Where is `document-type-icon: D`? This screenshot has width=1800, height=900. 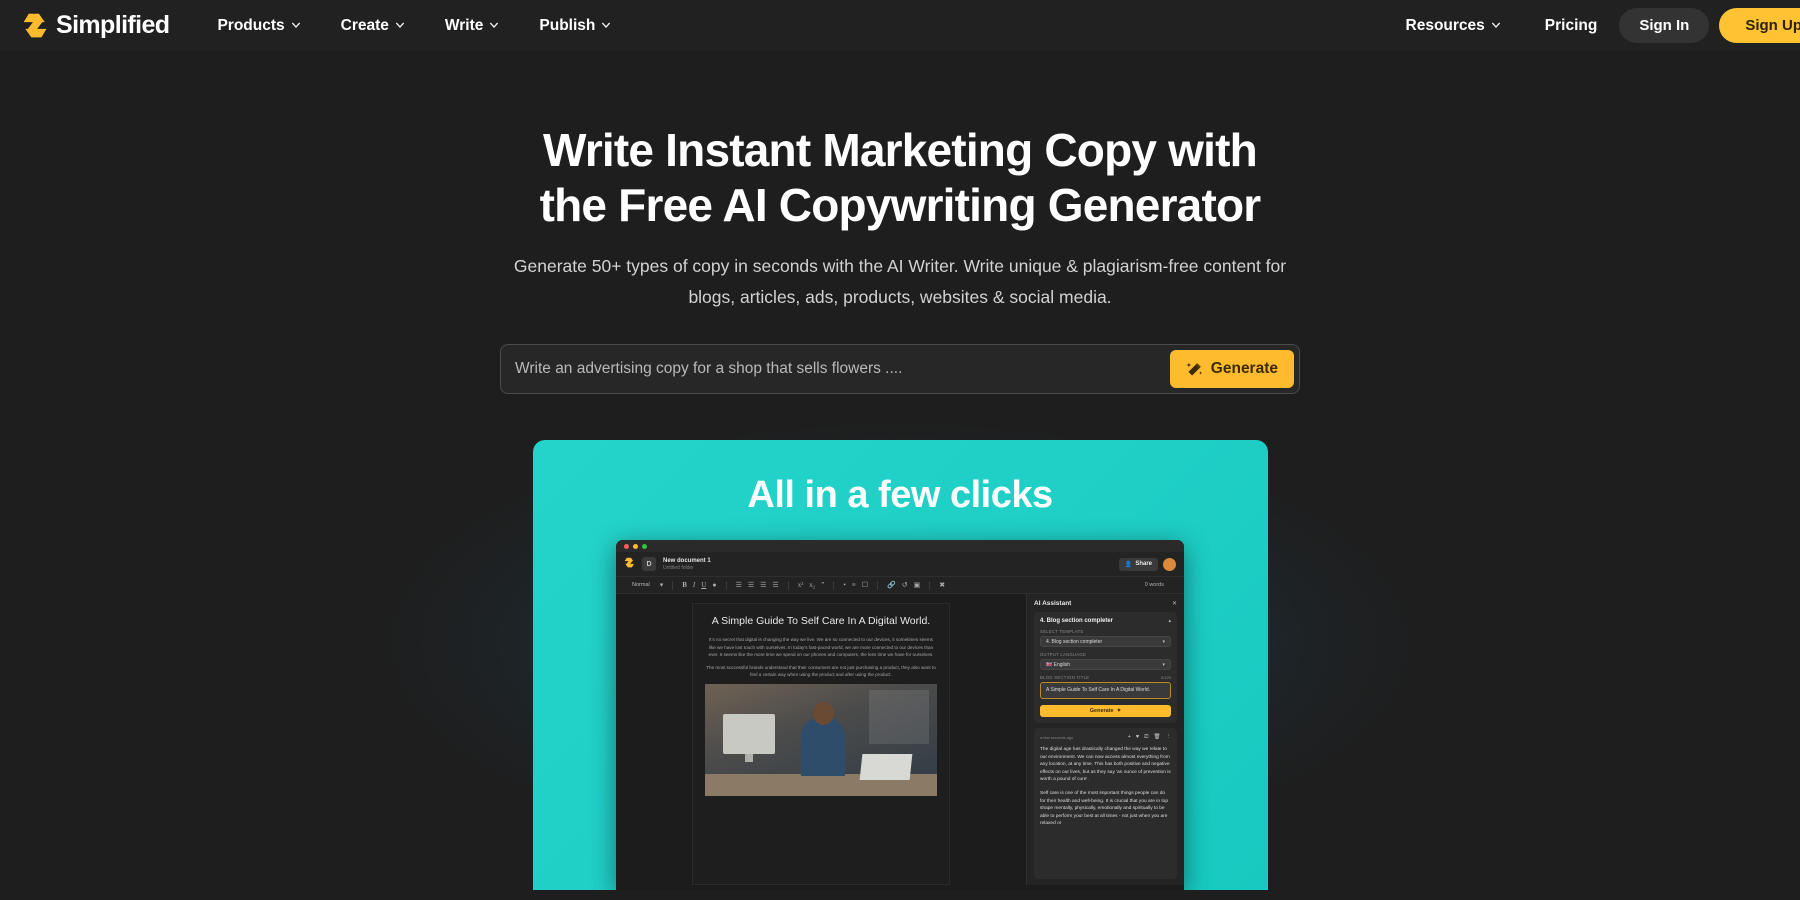
document-type-icon: D is located at coordinates (649, 564).